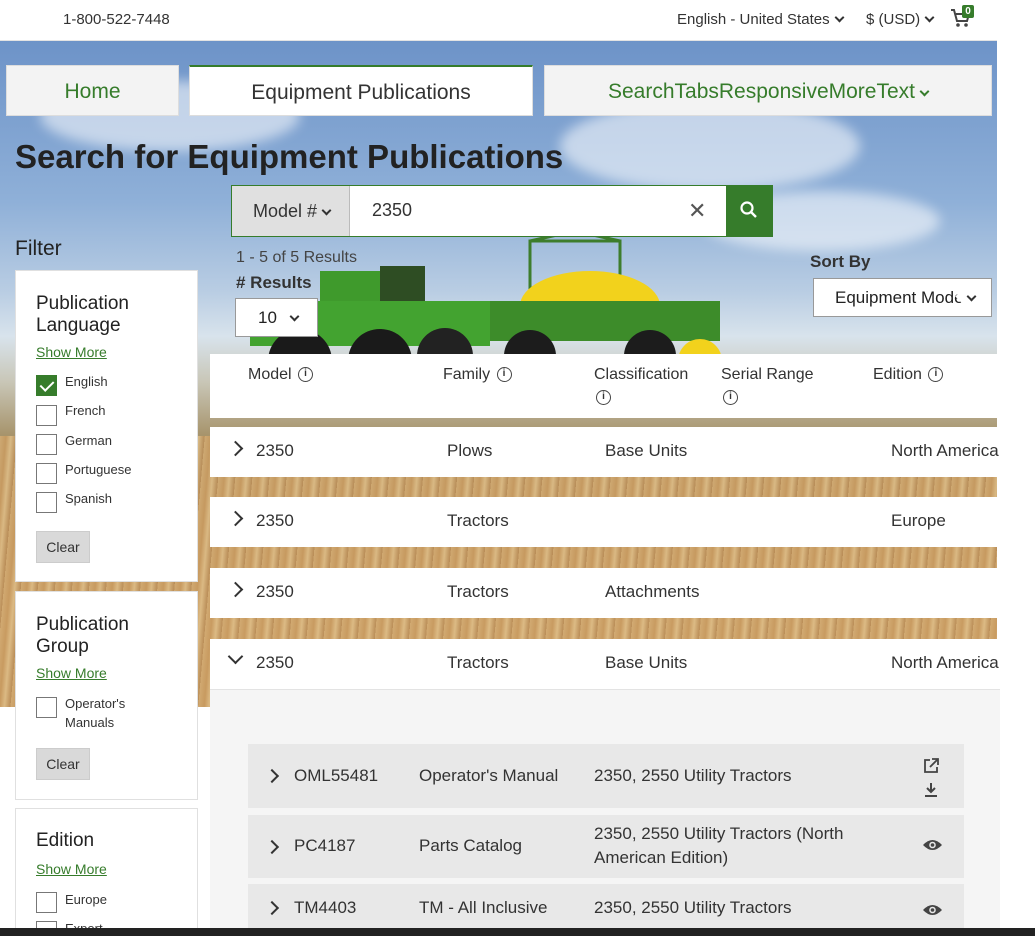 This screenshot has width=1035, height=936. Describe the element at coordinates (46, 707) in the screenshot. I see `checkbox-operators-manuals` at that location.